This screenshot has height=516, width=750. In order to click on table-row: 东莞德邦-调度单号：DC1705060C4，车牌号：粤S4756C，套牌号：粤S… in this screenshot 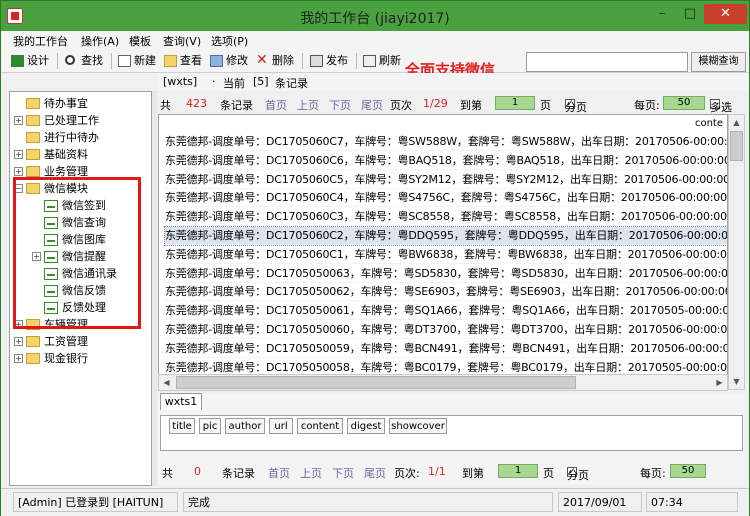, I will do `click(446, 198)`.